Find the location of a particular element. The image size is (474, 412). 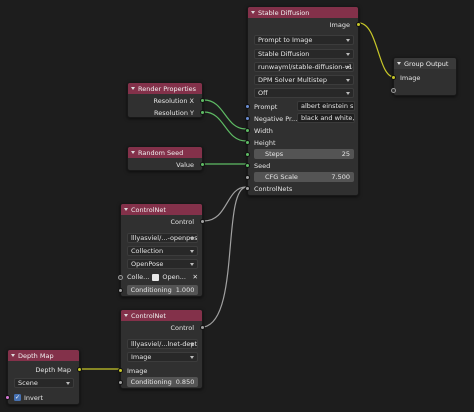

depth-map-output-socket is located at coordinates (79, 369).